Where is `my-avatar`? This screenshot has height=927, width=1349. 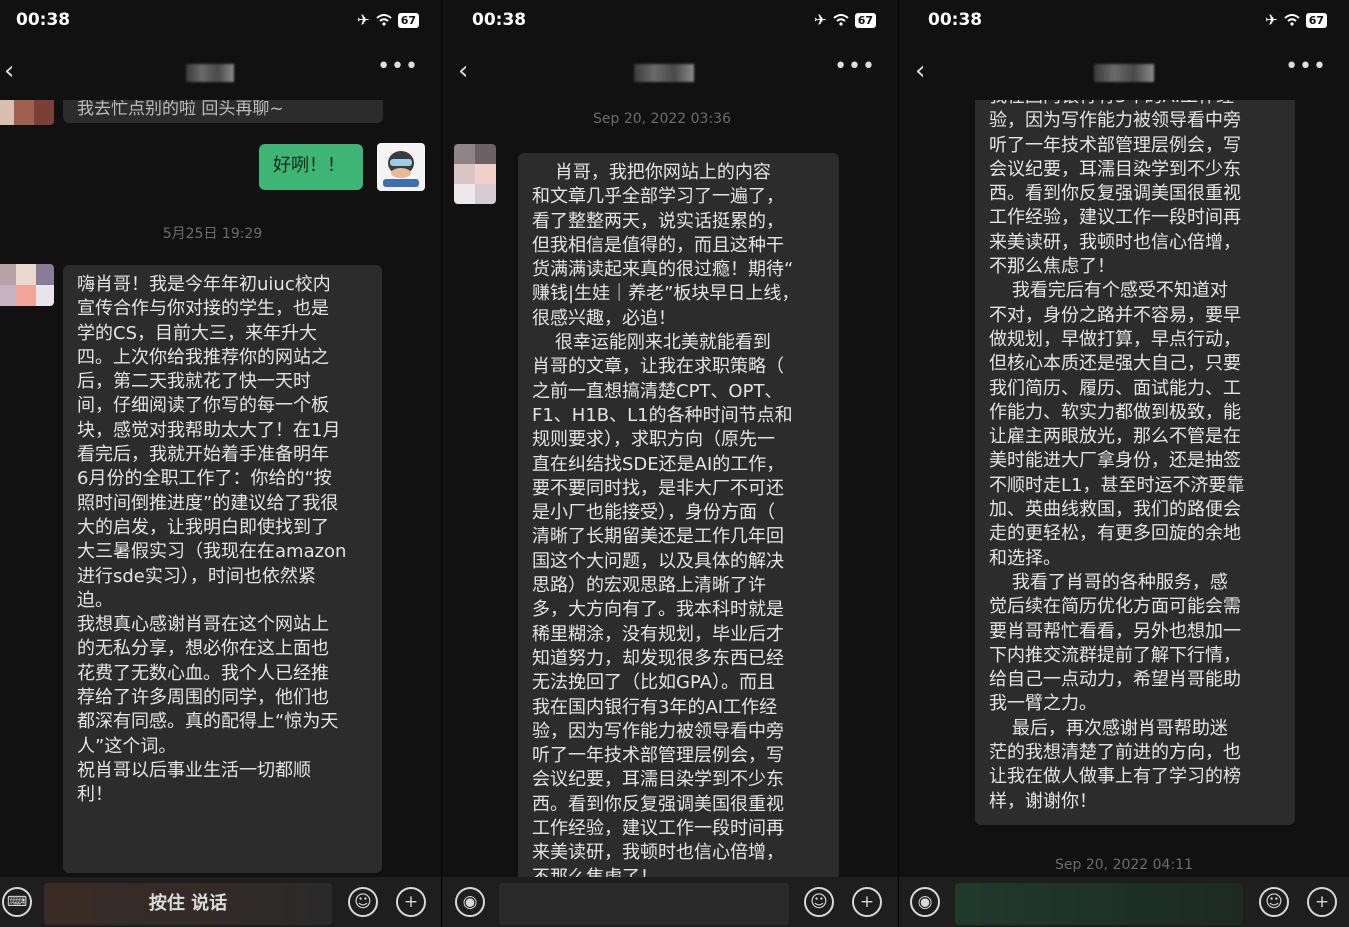 my-avatar is located at coordinates (401, 167).